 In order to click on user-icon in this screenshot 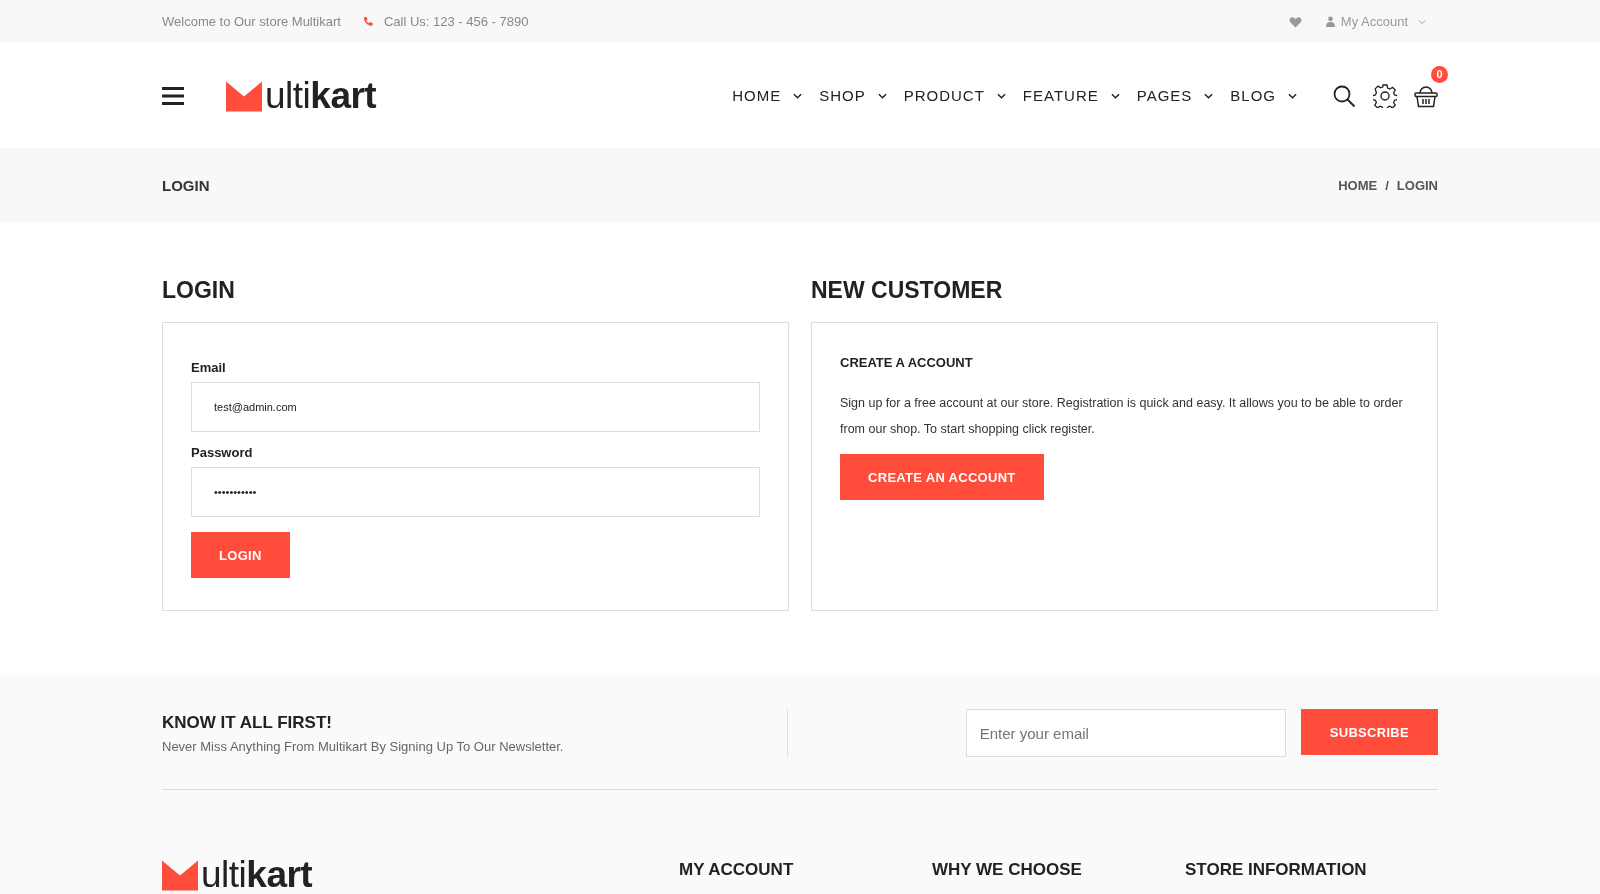, I will do `click(1330, 21)`.